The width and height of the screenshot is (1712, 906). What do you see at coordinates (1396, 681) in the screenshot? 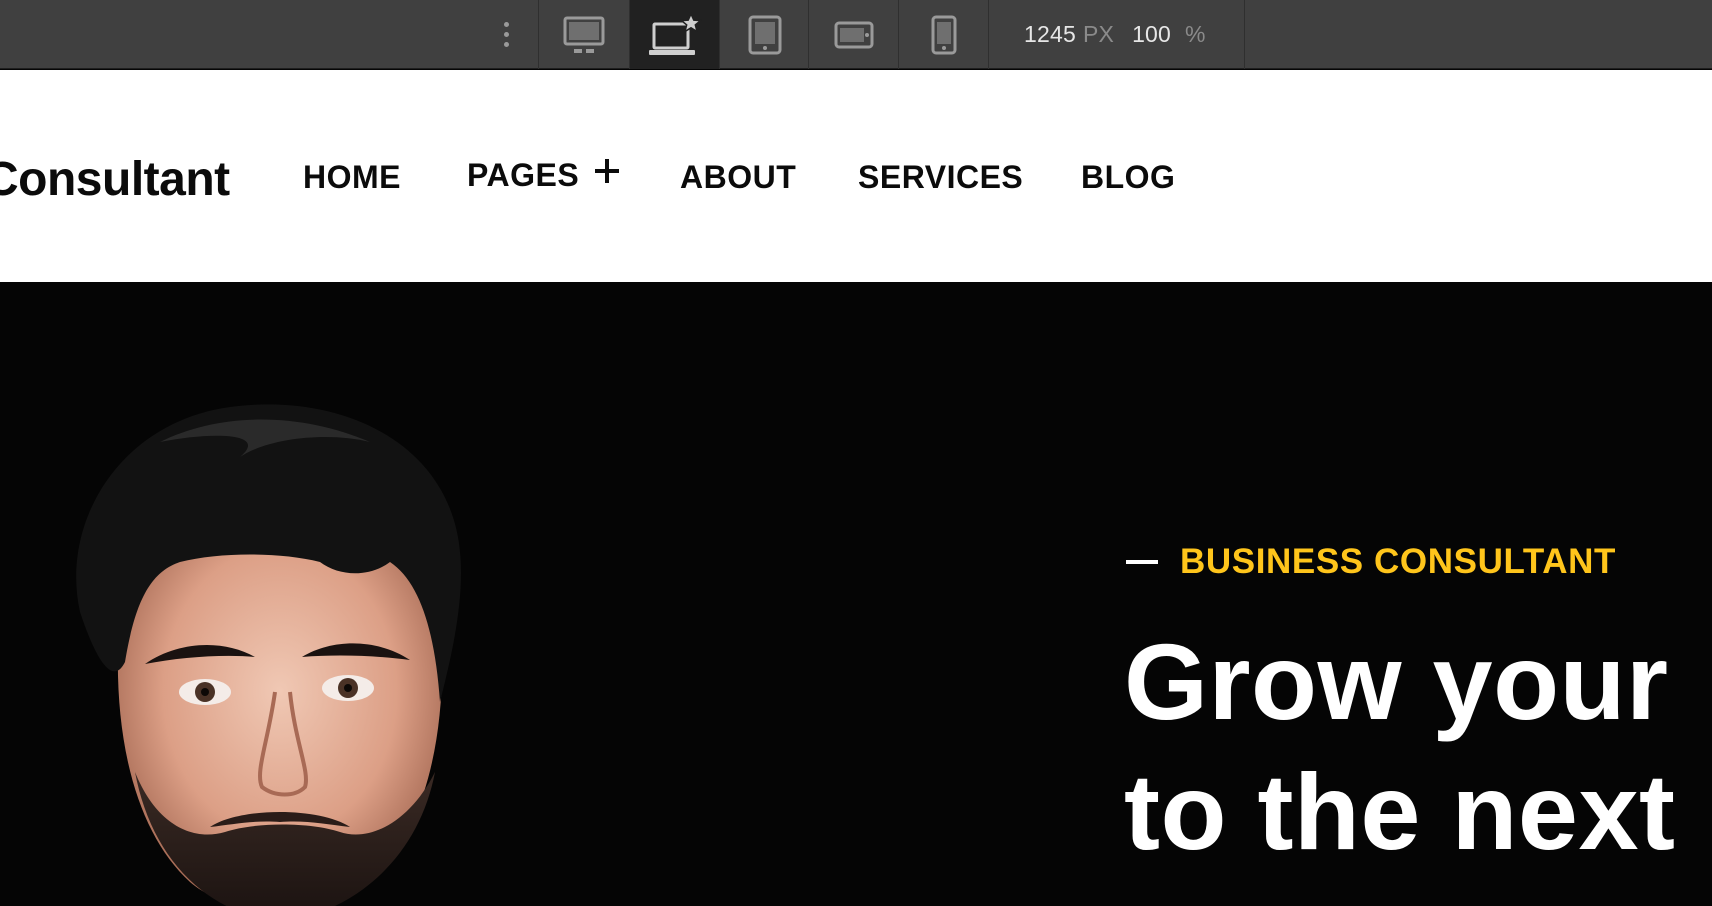
I see `hero-headline-line-1: Grow your` at bounding box center [1396, 681].